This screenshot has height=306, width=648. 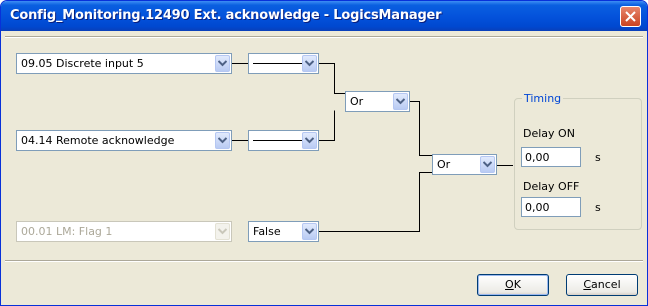 What do you see at coordinates (67, 231) in the screenshot?
I see `input-3-variable-value: 00.01 LM: Flag 1` at bounding box center [67, 231].